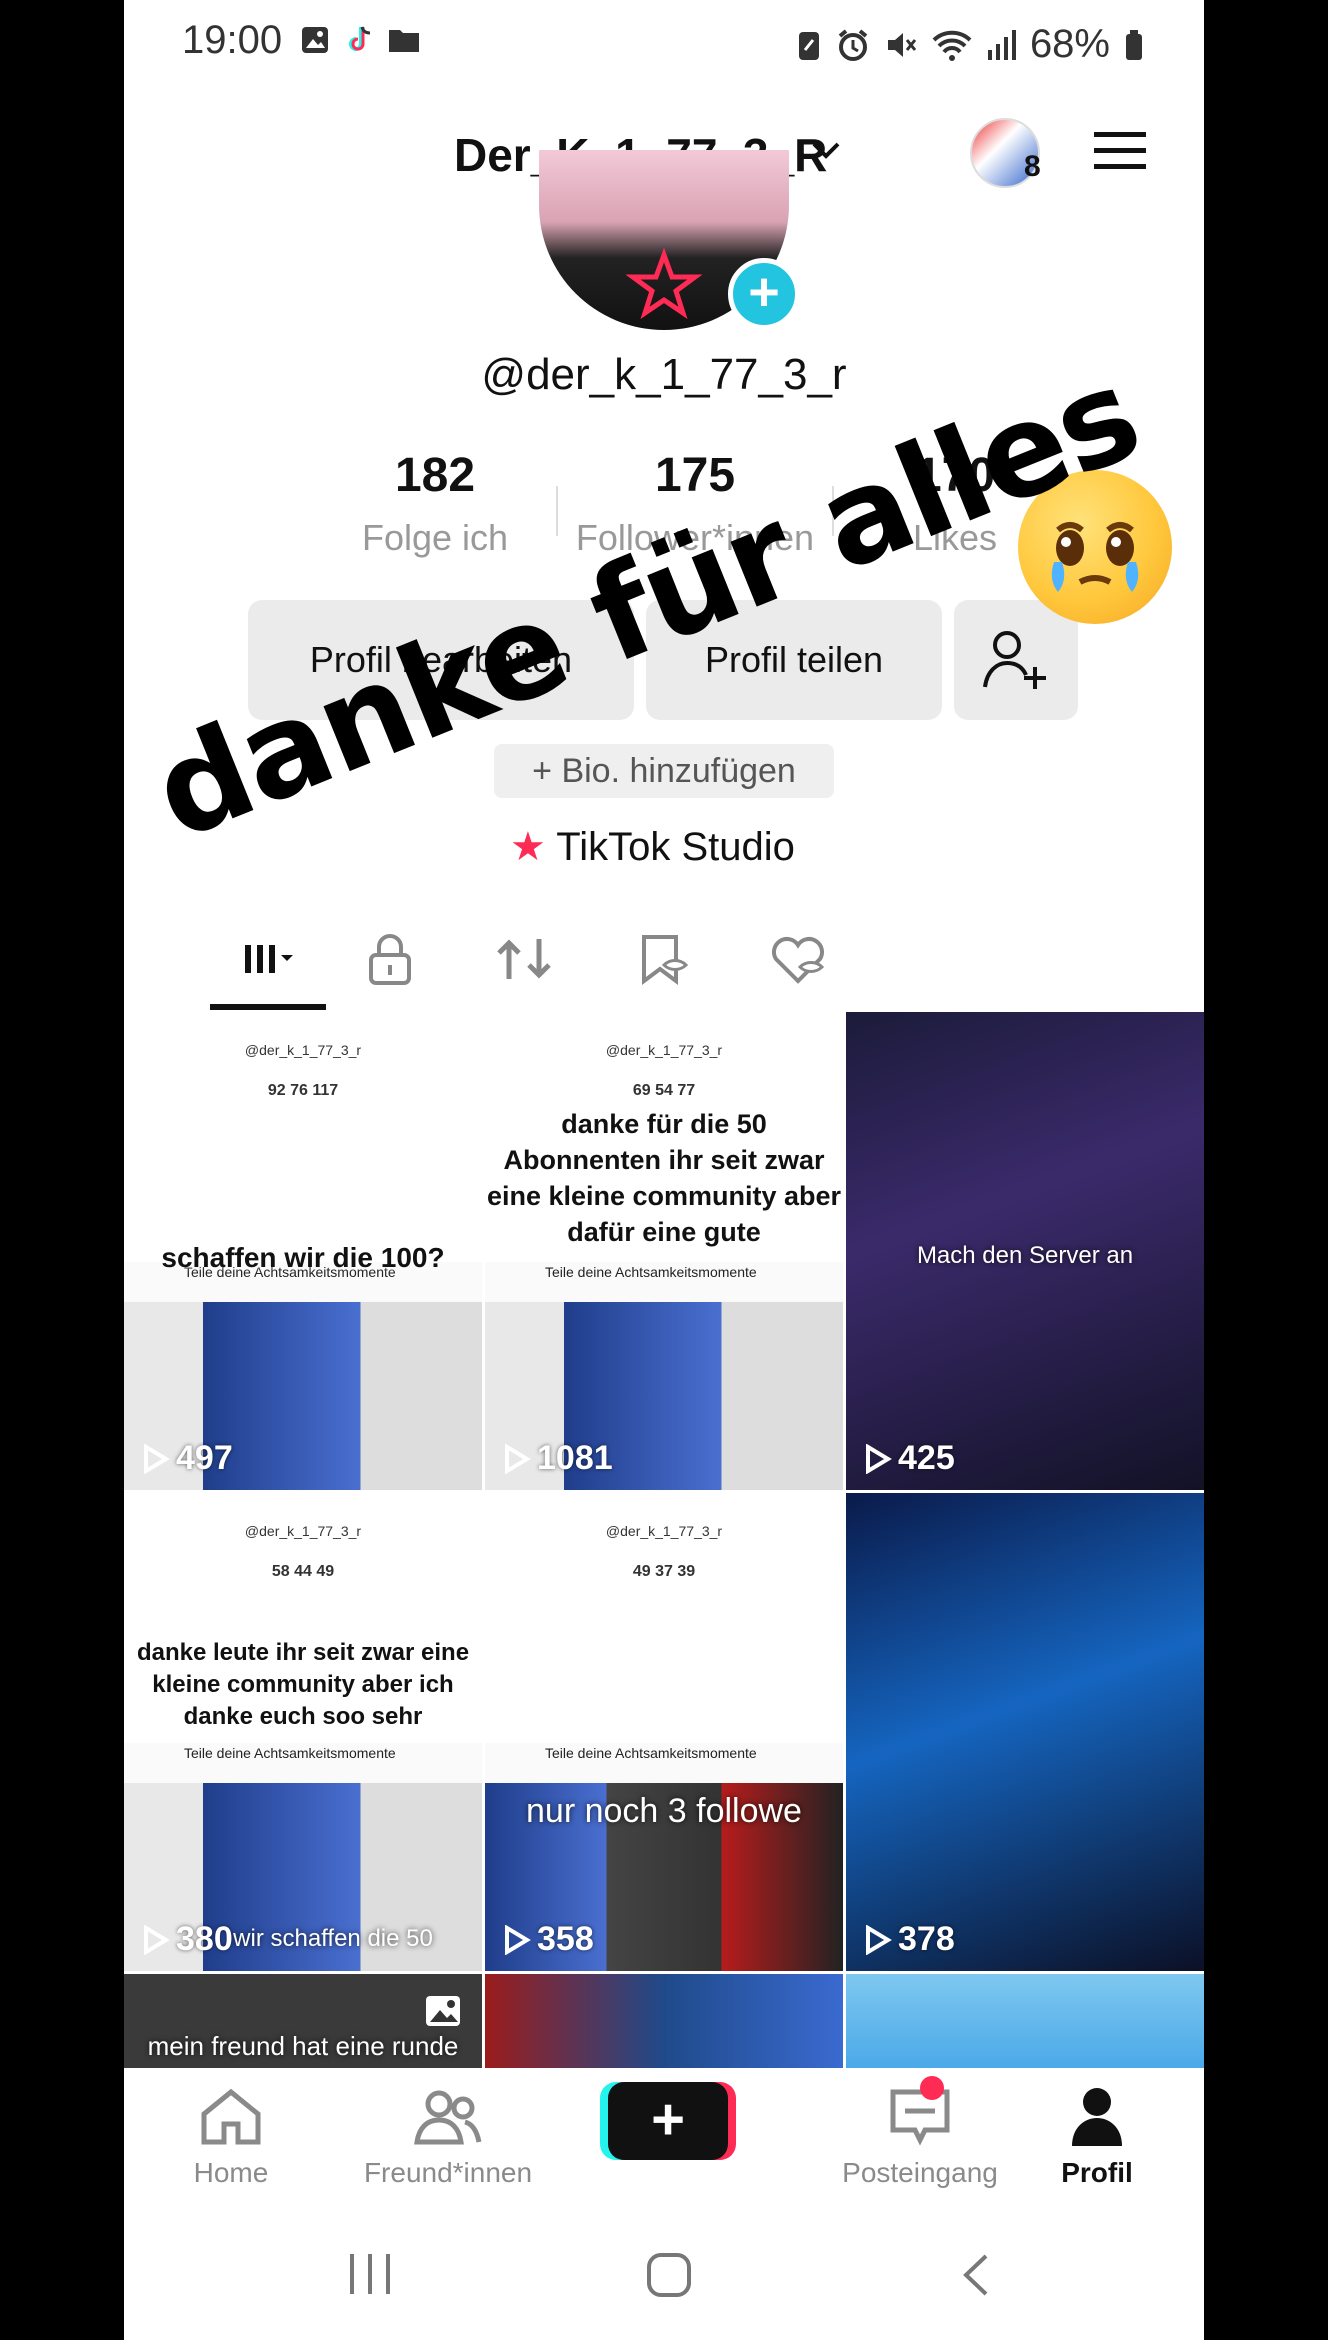 This screenshot has height=2340, width=1328. I want to click on tab-liked, so click(798, 959).